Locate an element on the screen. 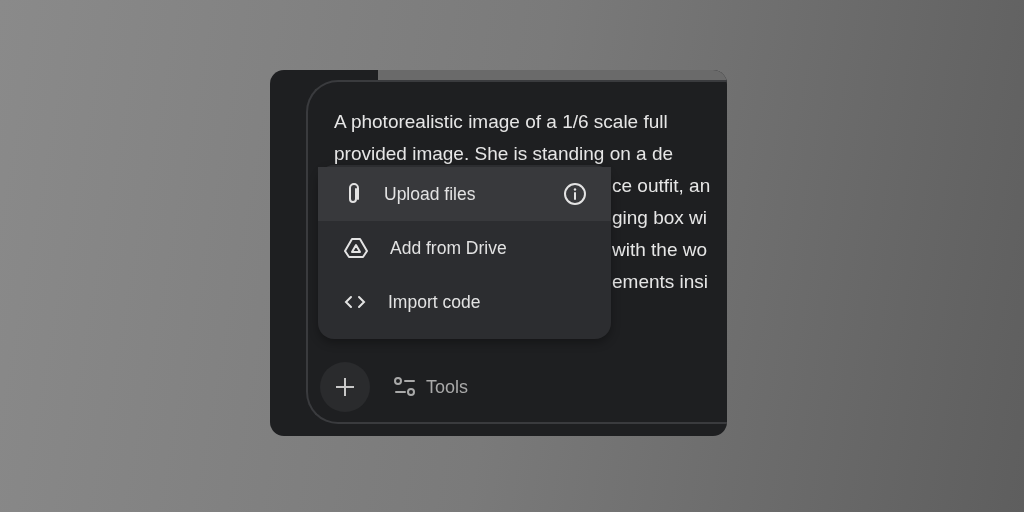 The height and width of the screenshot is (512, 1024). prompt-text-line: ements insi is located at coordinates (660, 282).